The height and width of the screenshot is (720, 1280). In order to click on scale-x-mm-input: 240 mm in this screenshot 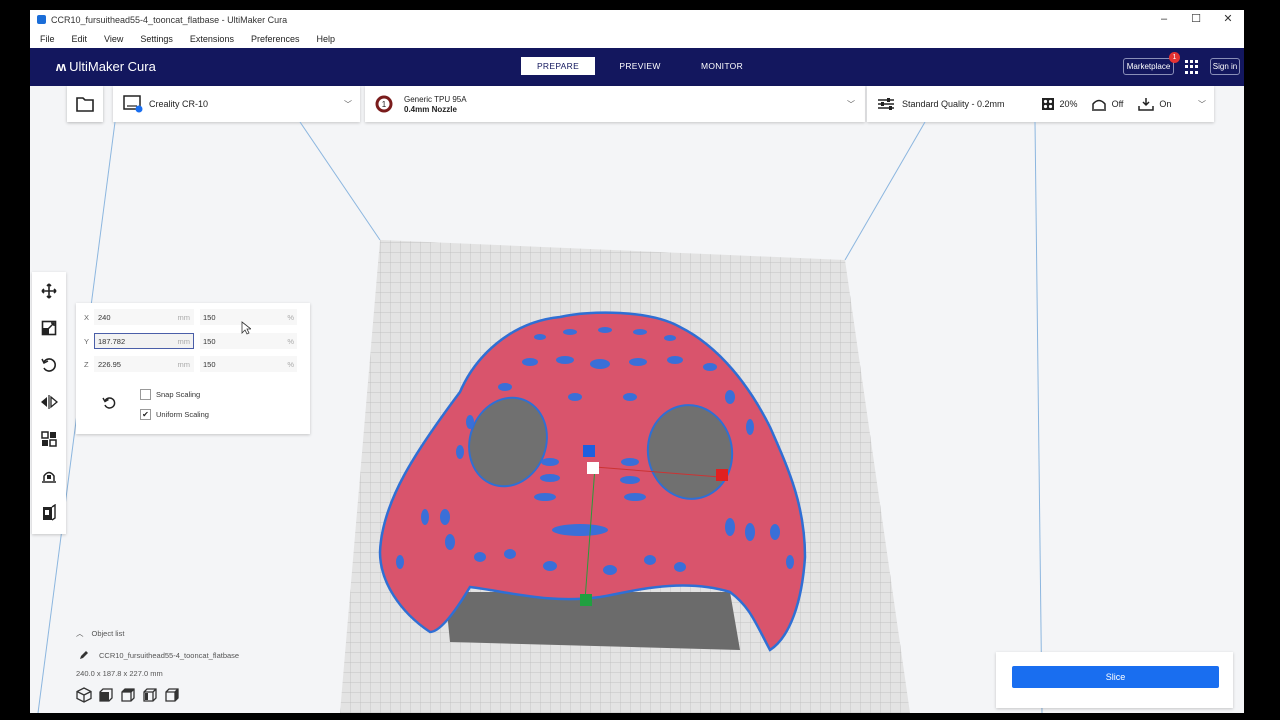, I will do `click(144, 317)`.